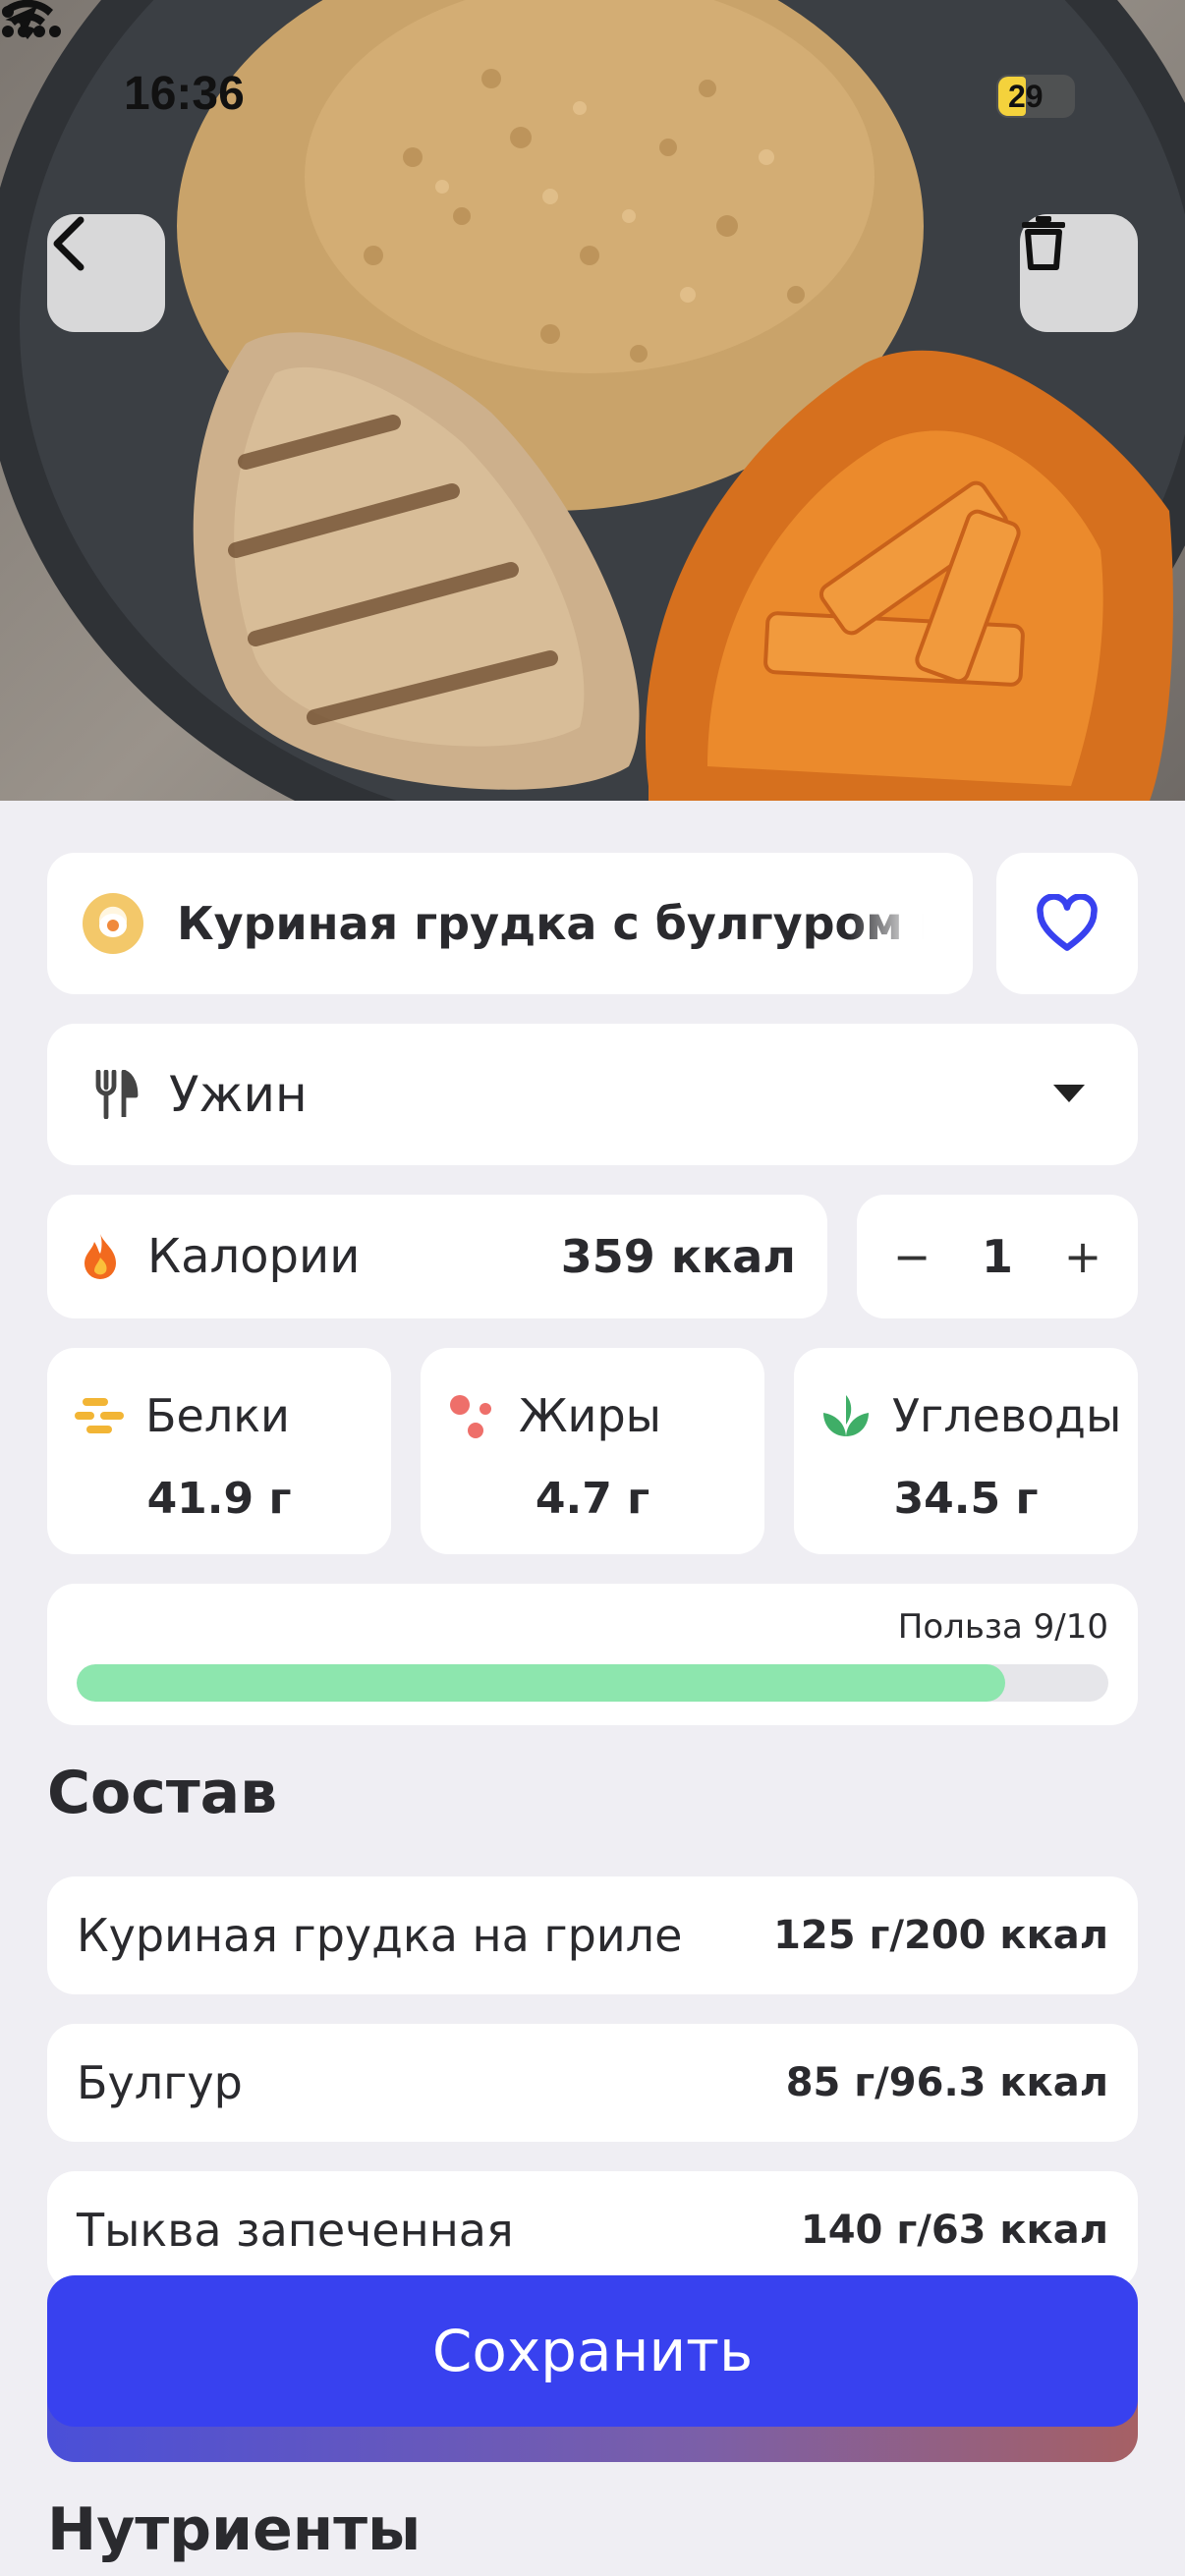 Image resolution: width=1185 pixels, height=2576 pixels. Describe the element at coordinates (592, 2230) in the screenshot. I see `ingredient-row: Тыква запеченная 140 г/63 ккал` at that location.